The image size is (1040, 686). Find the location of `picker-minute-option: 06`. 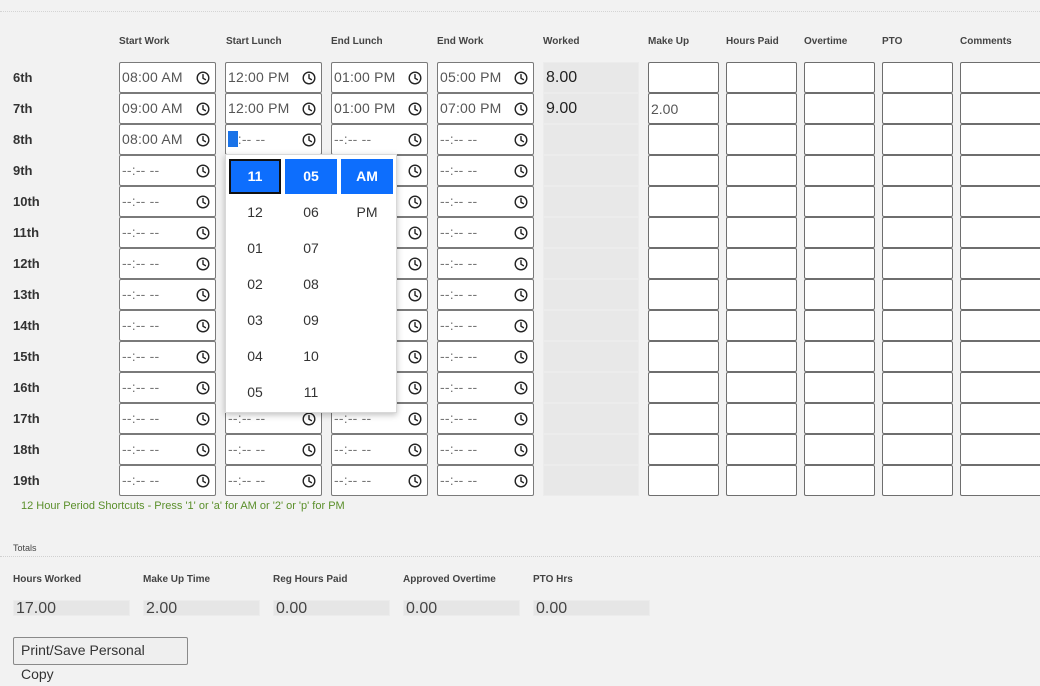

picker-minute-option: 06 is located at coordinates (311, 212).